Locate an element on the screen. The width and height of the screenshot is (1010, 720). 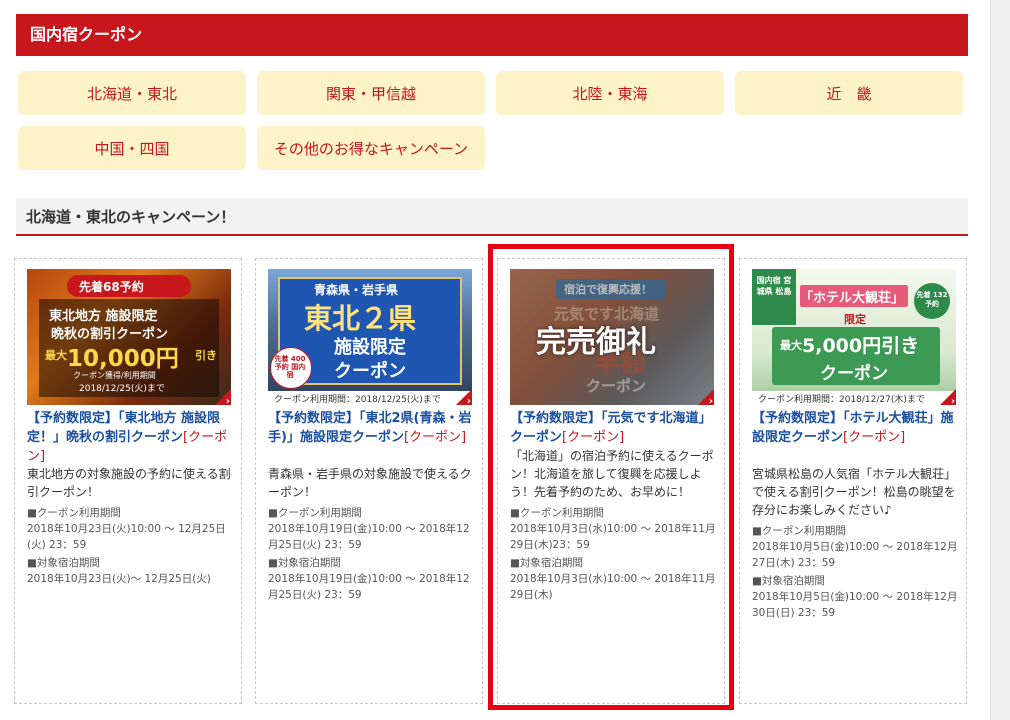
banner-area: 国内宿 宮城県 松島 is located at coordinates (774, 286).